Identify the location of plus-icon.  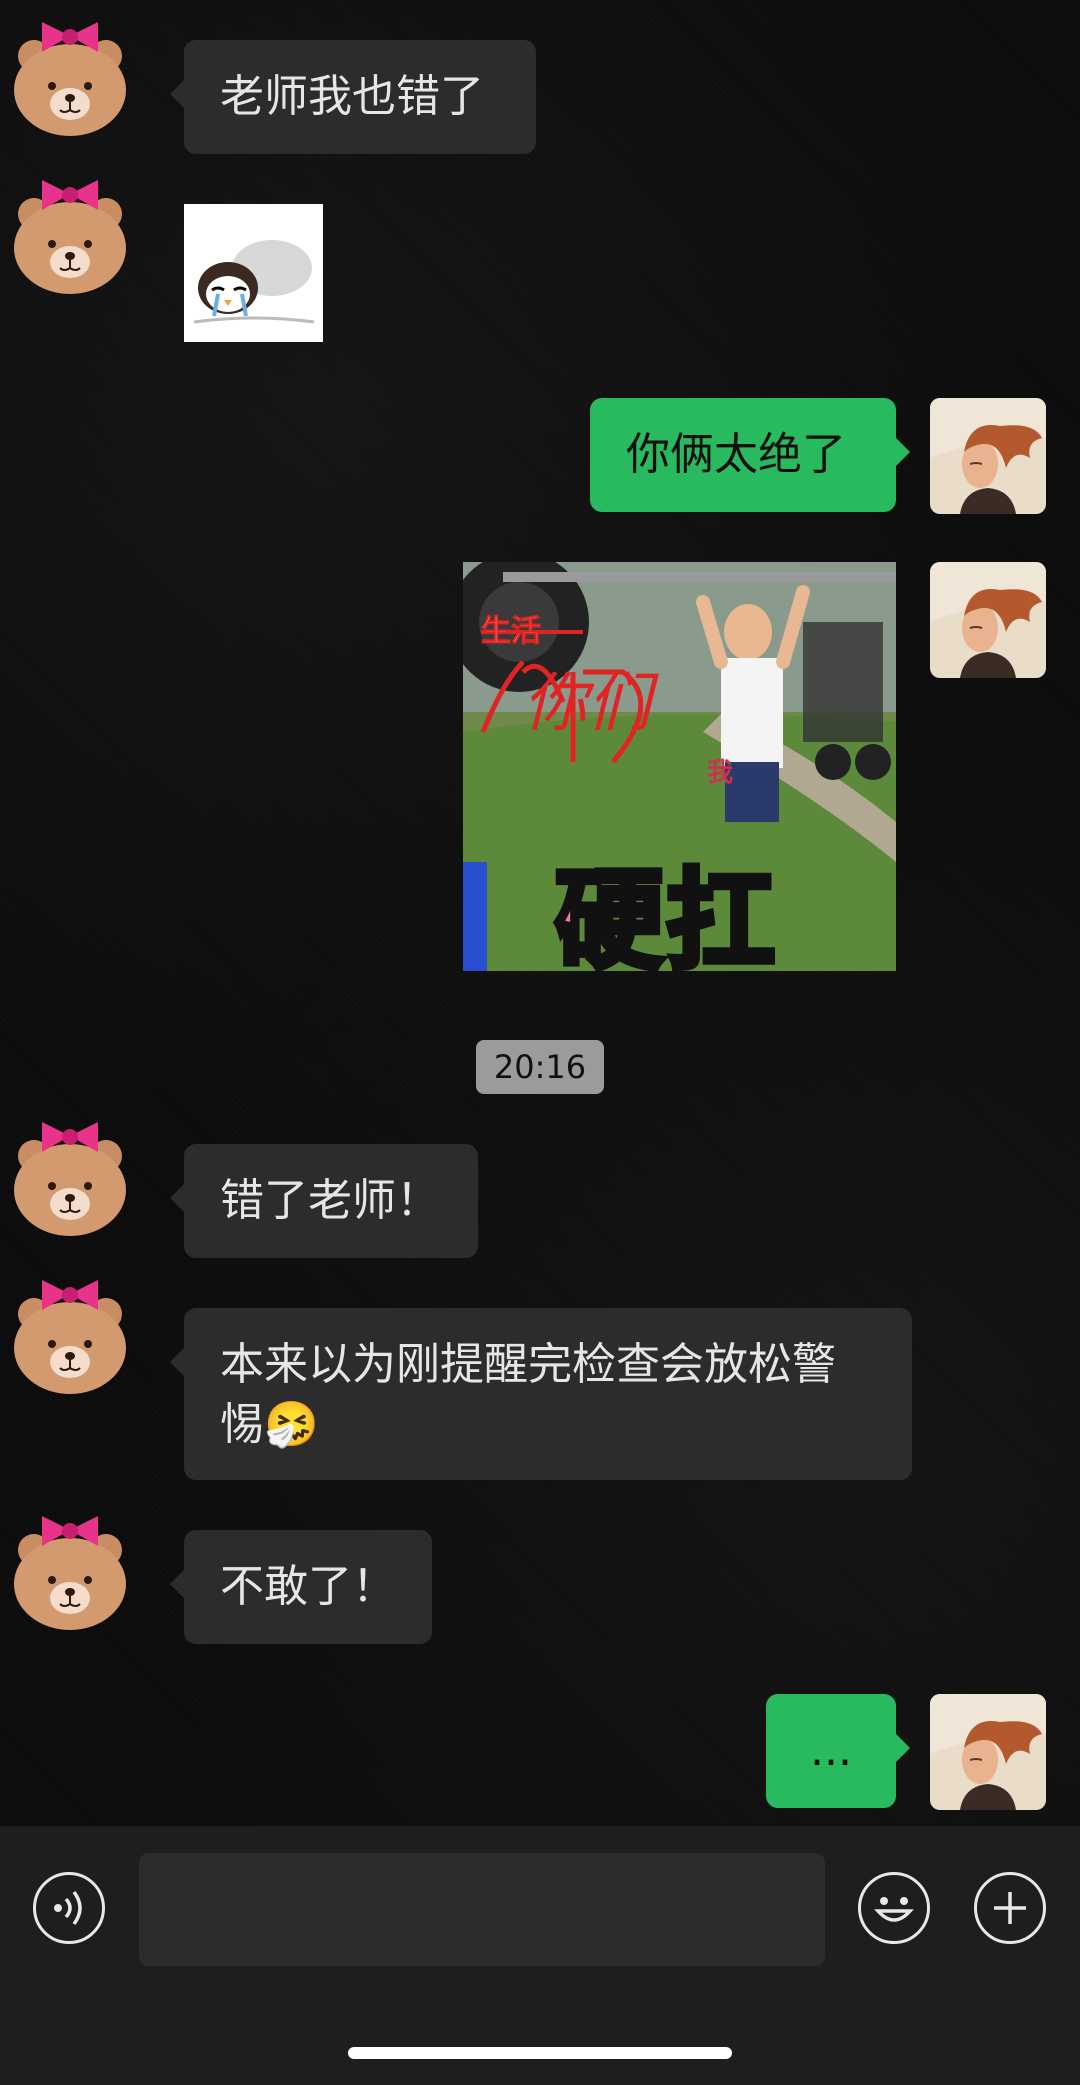
(1010, 1908).